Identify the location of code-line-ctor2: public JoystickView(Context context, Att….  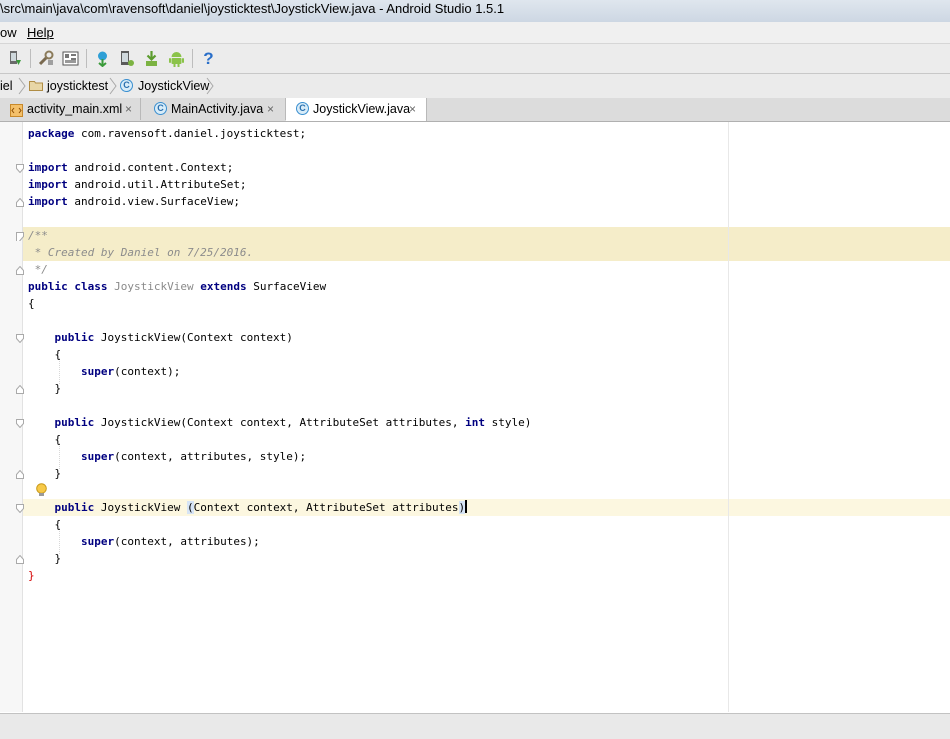
(293, 422).